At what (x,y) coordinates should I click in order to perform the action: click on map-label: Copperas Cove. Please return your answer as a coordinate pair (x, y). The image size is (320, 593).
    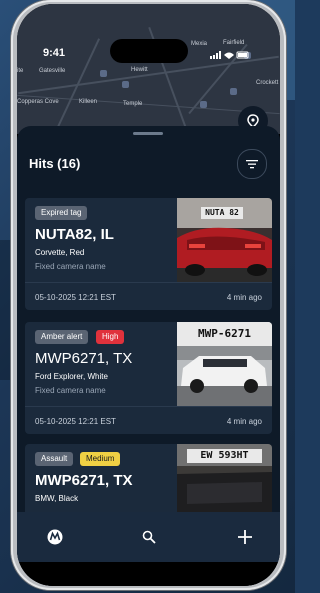
    Looking at the image, I should click on (38, 102).